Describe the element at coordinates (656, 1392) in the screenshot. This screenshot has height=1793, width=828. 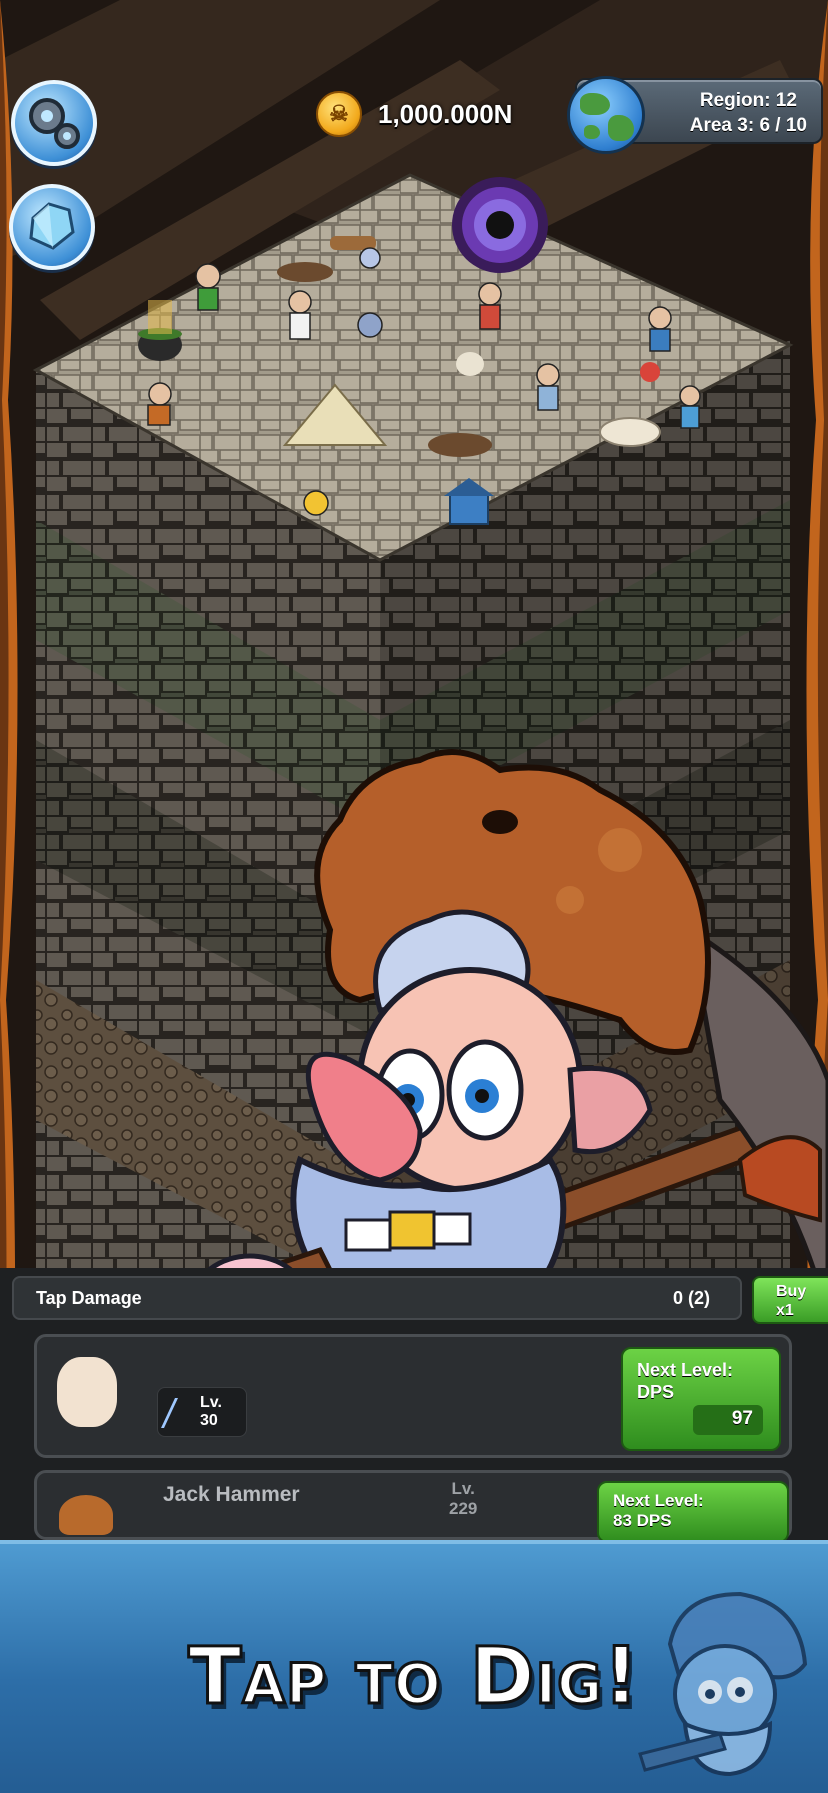
I see `next-level-dps: DPS` at that location.